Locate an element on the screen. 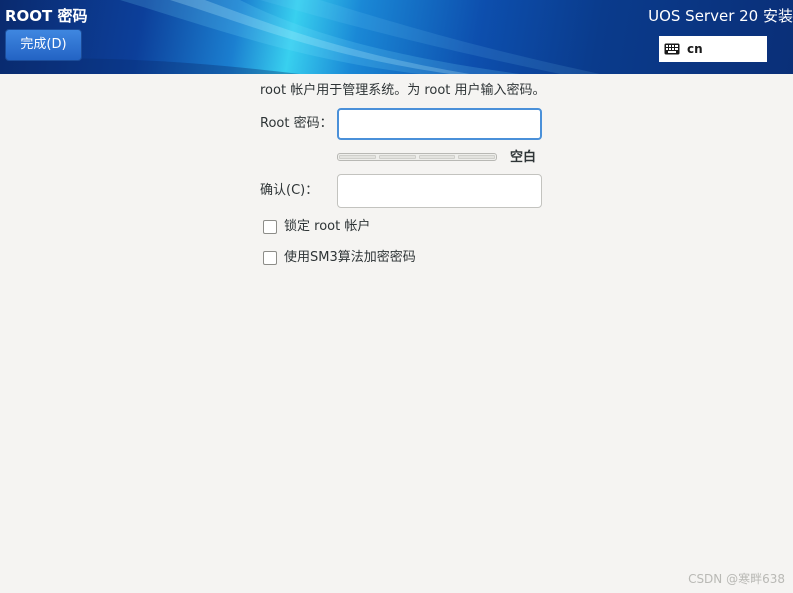 Image resolution: width=793 pixels, height=593 pixels. lock-root-account-checkbox is located at coordinates (270, 227).